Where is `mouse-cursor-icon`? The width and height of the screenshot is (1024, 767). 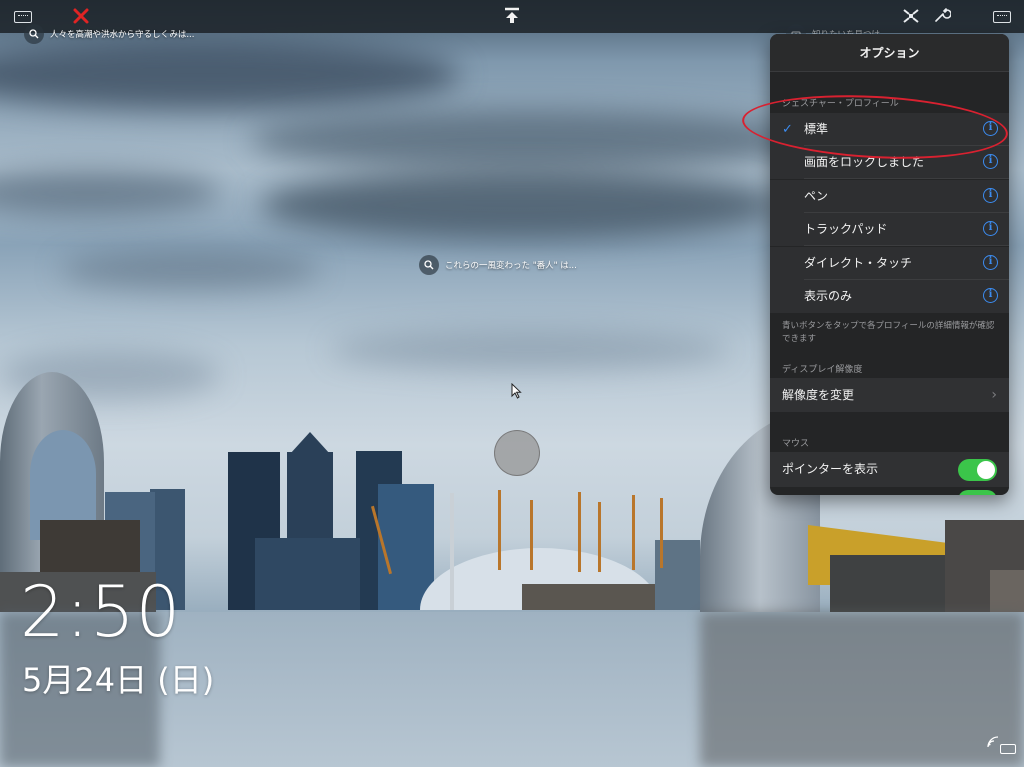
mouse-cursor-icon is located at coordinates (516, 392).